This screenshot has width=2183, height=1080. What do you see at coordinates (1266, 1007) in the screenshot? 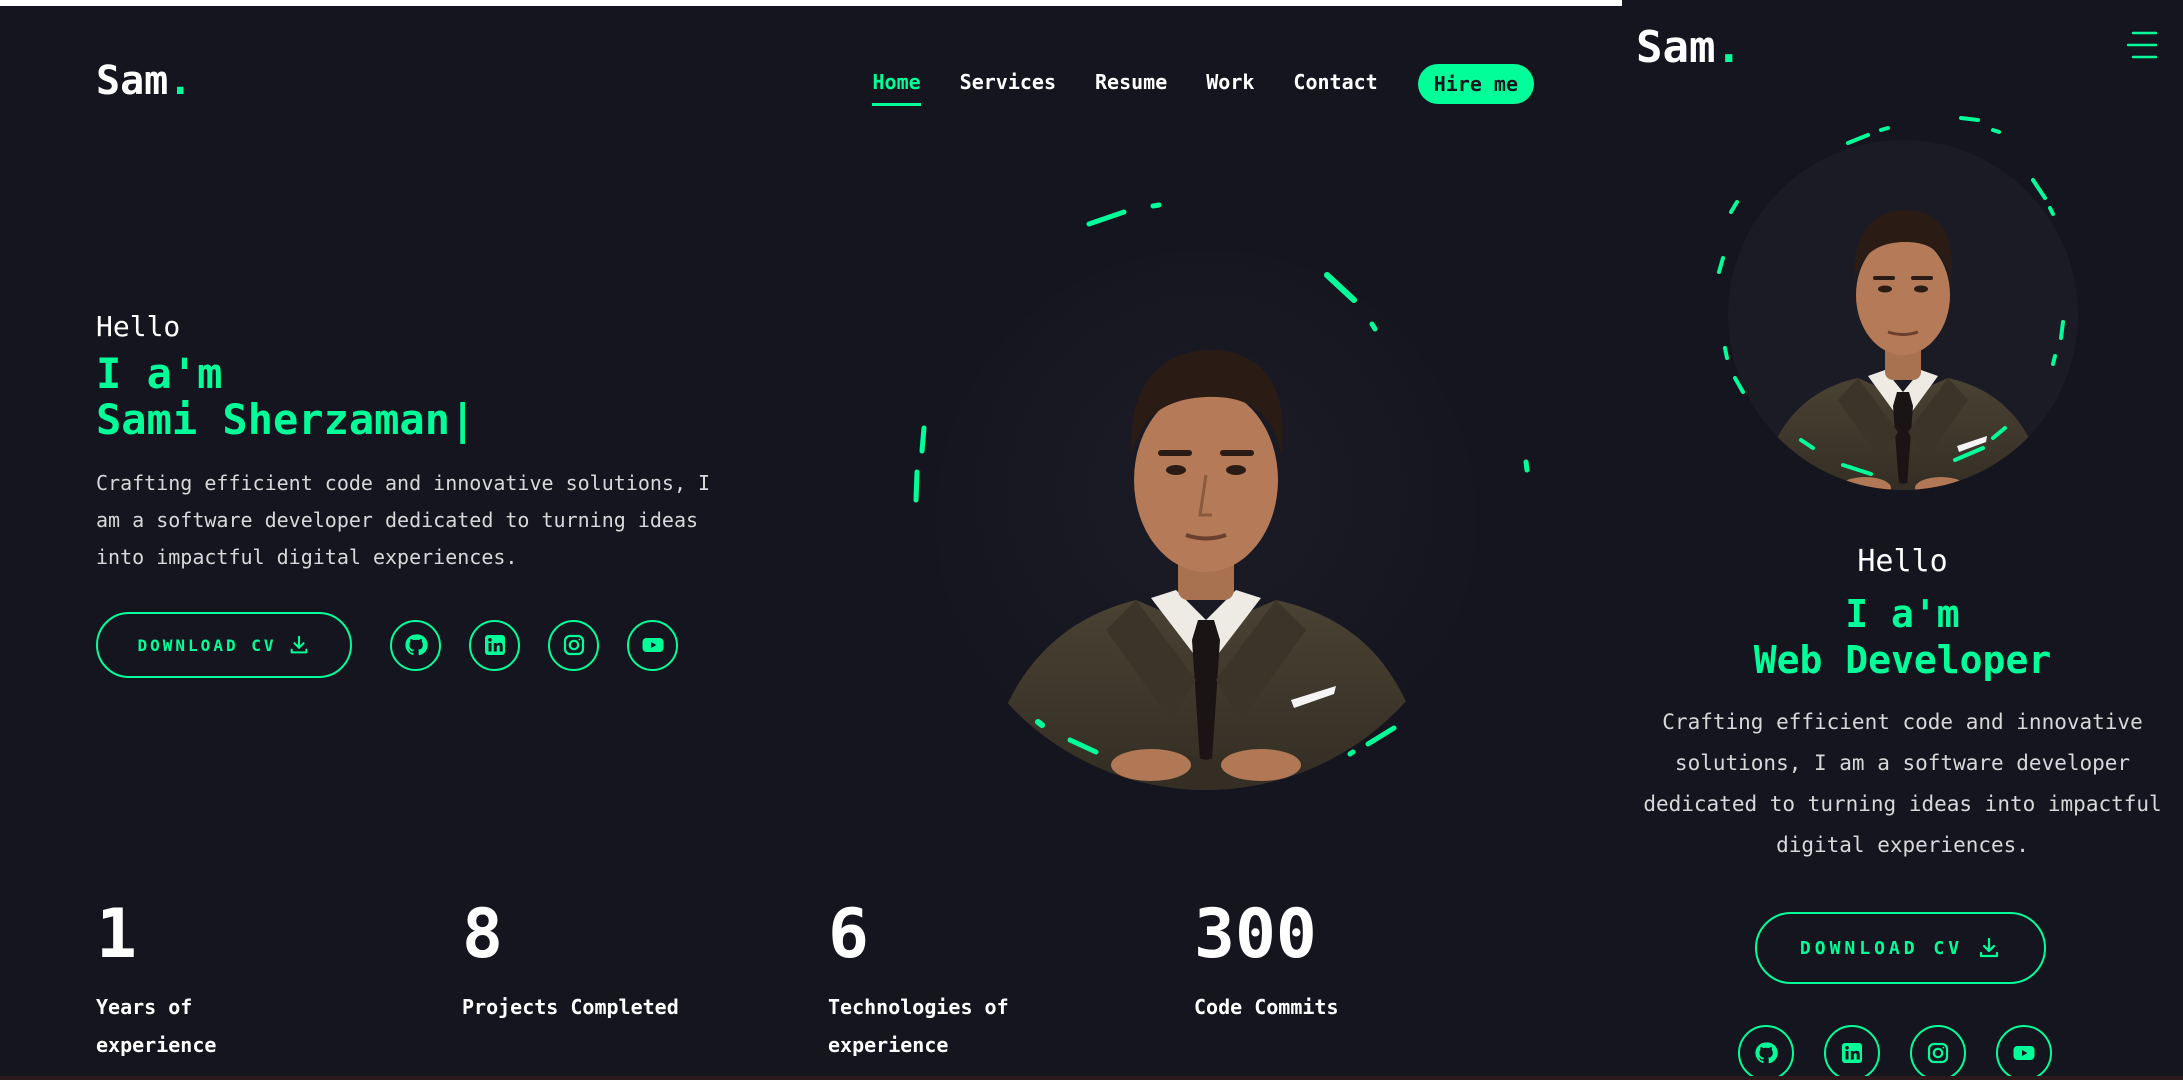
I see `stat-label: Code Commits` at bounding box center [1266, 1007].